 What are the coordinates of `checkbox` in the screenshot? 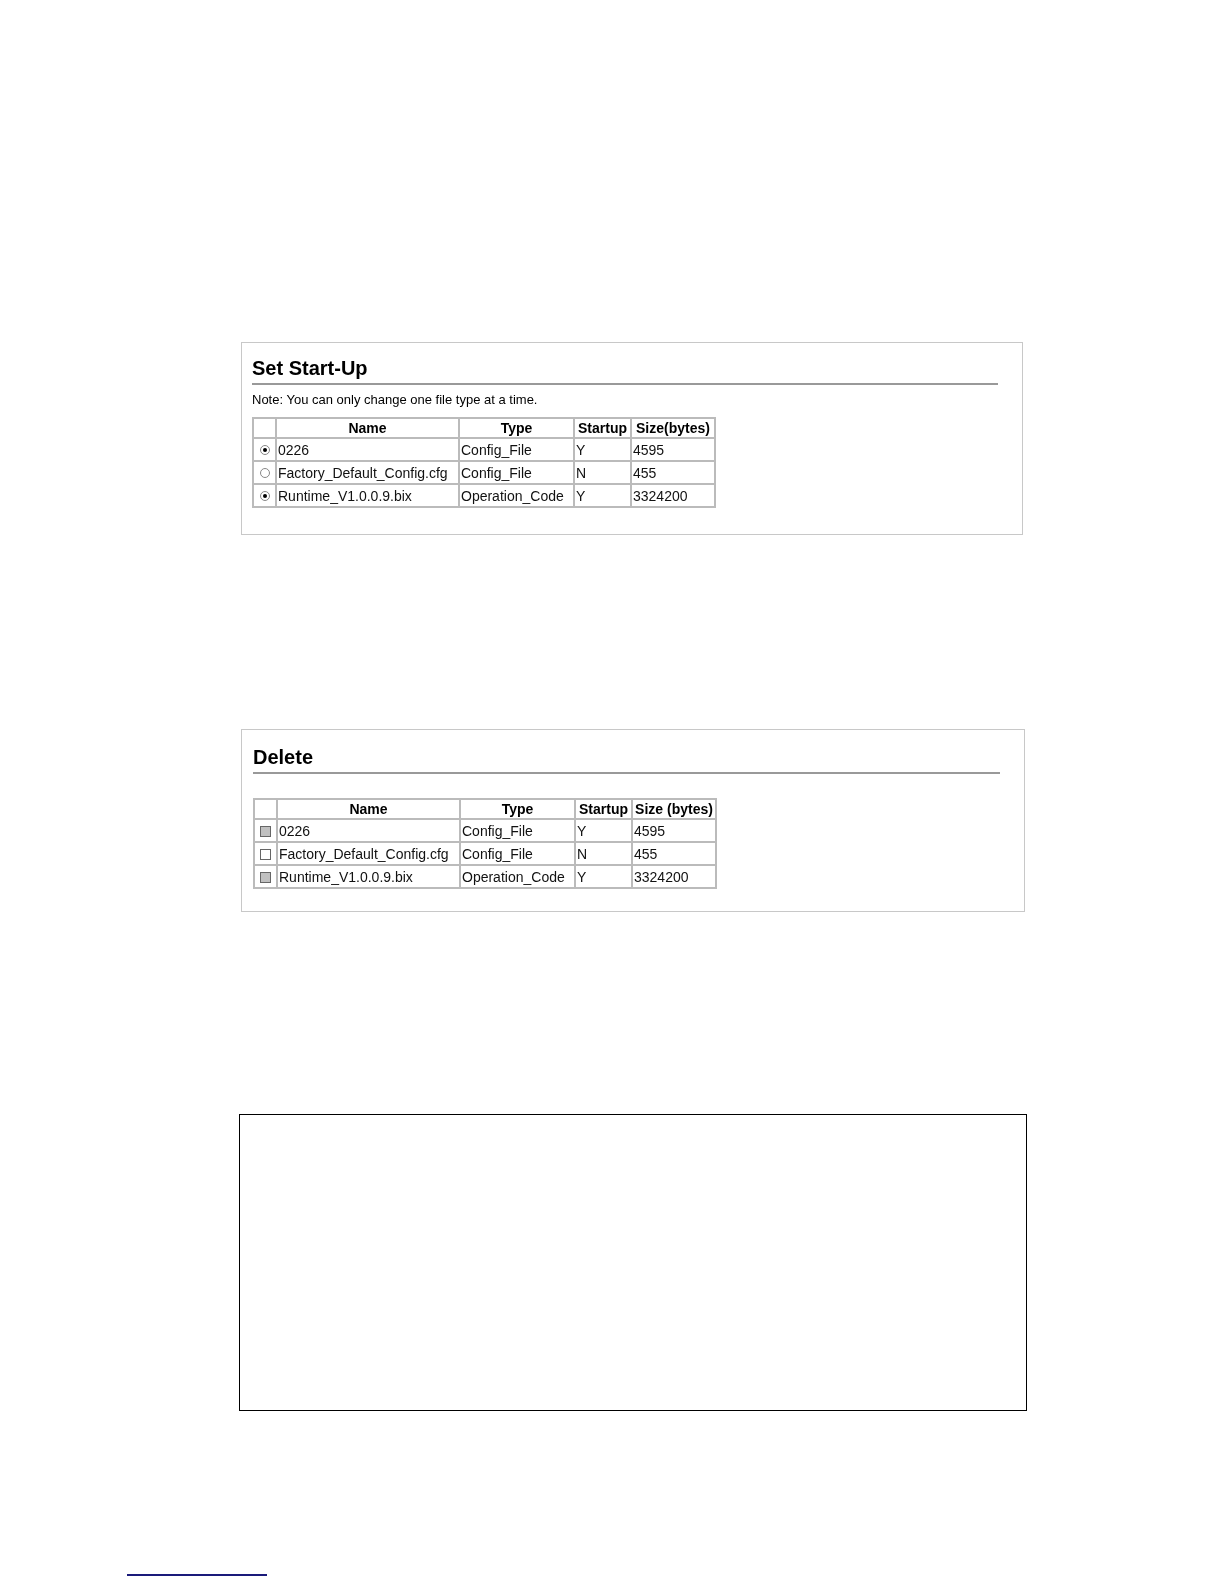 It's located at (265, 854).